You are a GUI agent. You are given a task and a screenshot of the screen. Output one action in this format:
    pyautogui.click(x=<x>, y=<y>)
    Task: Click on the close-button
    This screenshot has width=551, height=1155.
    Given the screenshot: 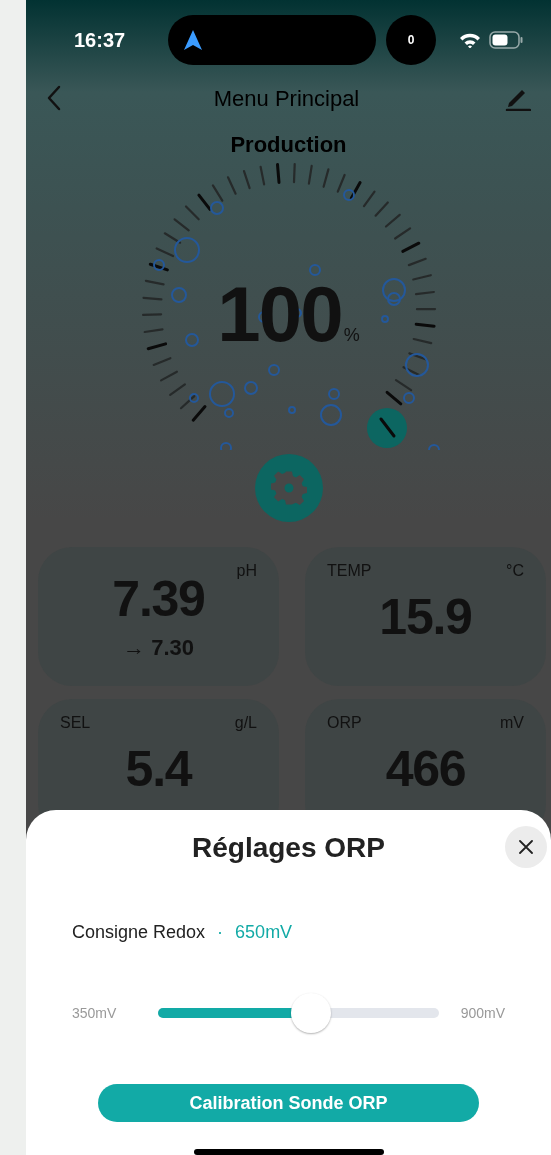 What is the action you would take?
    pyautogui.click(x=526, y=847)
    